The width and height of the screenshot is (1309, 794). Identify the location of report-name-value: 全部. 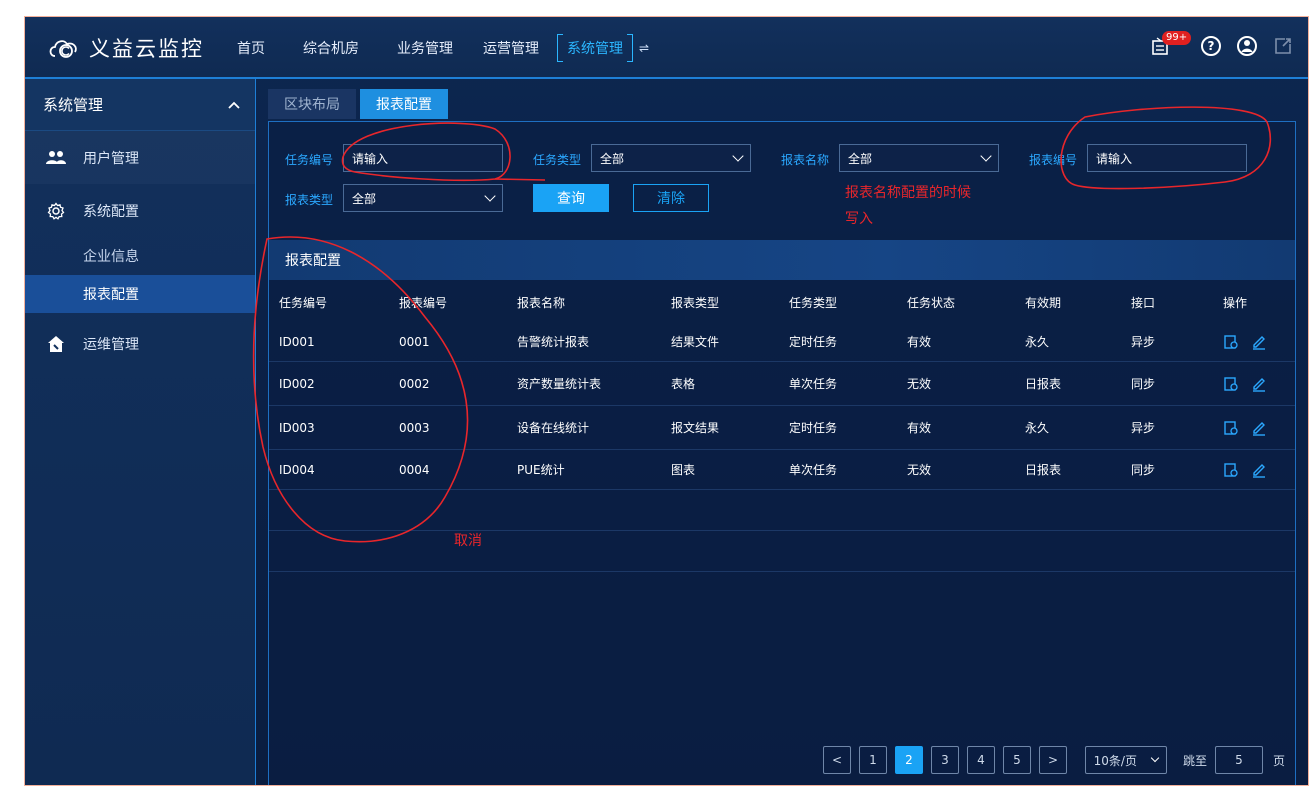
(860, 158).